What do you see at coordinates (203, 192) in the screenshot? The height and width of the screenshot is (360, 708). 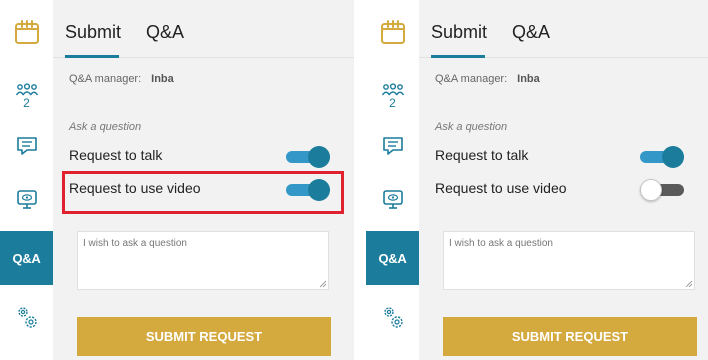 I see `highlight-box` at bounding box center [203, 192].